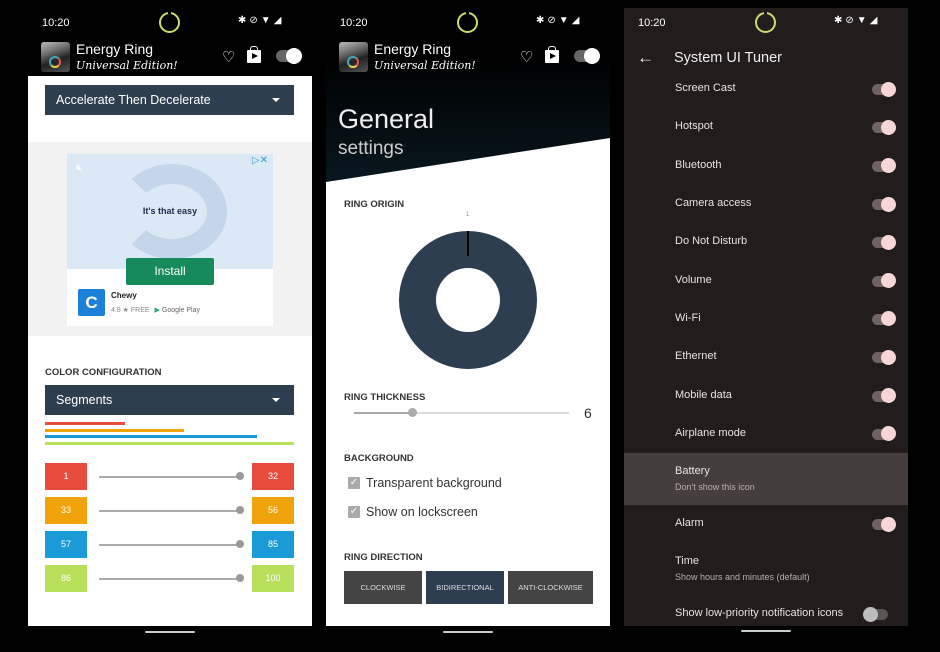 This screenshot has width=940, height=652. Describe the element at coordinates (273, 578) in the screenshot. I see `segment-end-color: 100` at that location.